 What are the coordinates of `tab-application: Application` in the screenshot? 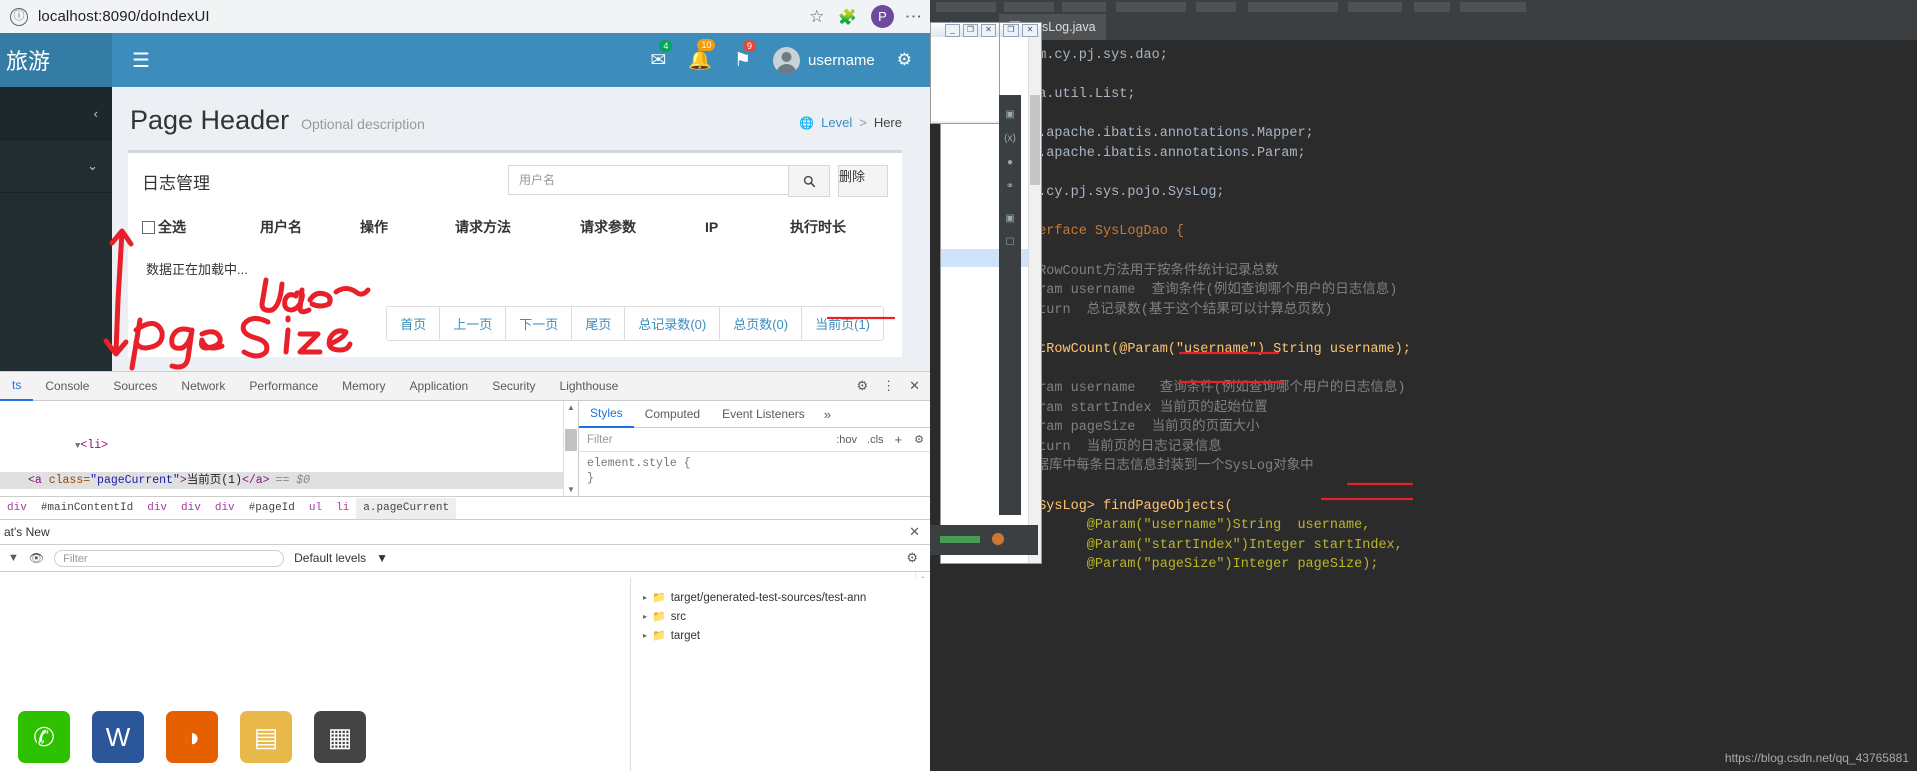 It's located at (438, 386).